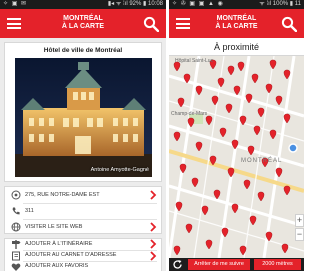 Image resolution: width=320 pixels, height=271 pixels. What do you see at coordinates (280, 4) in the screenshot?
I see `status-clock: ᯤ ⁞ıl 100% ▮ 11` at bounding box center [280, 4].